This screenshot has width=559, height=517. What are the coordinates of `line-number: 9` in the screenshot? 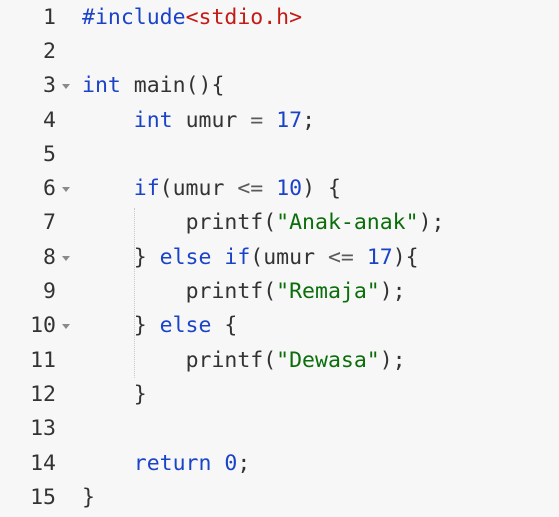 It's located at (49, 291).